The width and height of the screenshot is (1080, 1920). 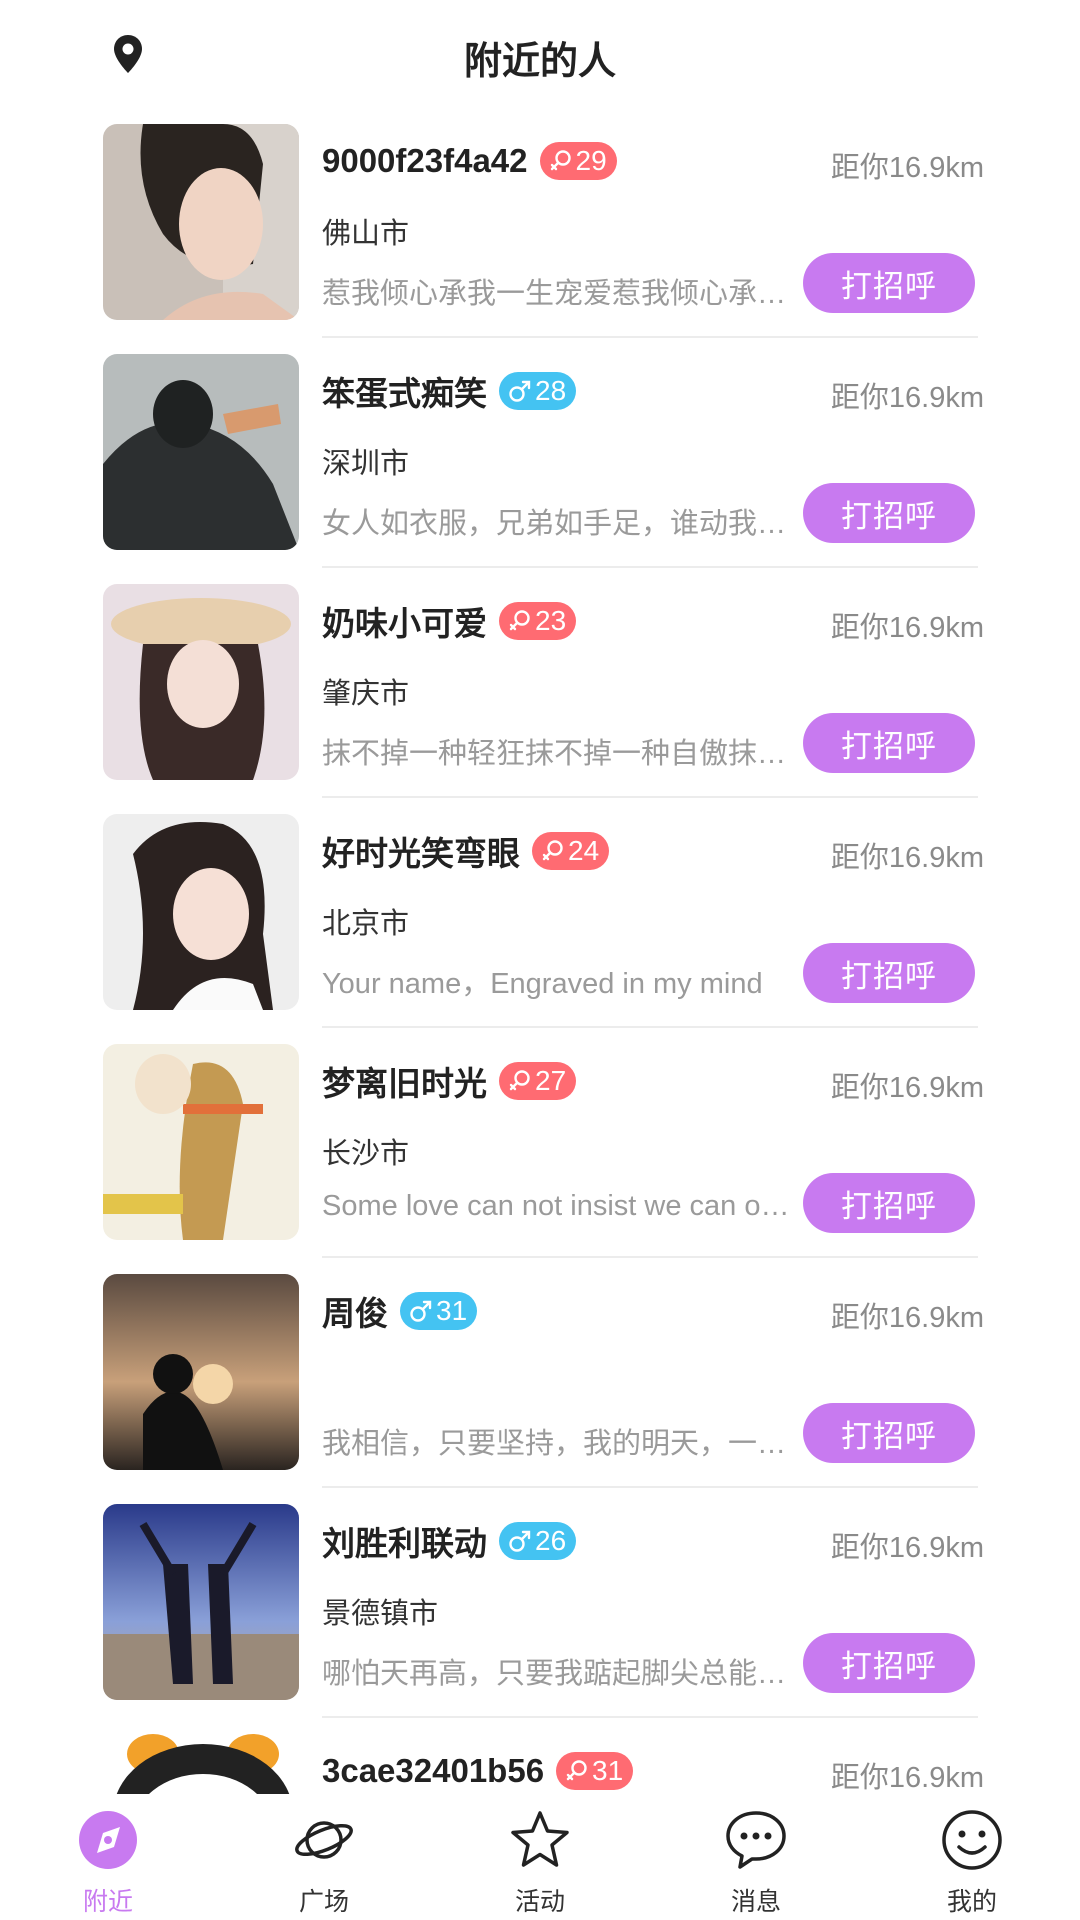 What do you see at coordinates (557, 1206) in the screenshot?
I see `signature-text: Some love can not insist we can only` at bounding box center [557, 1206].